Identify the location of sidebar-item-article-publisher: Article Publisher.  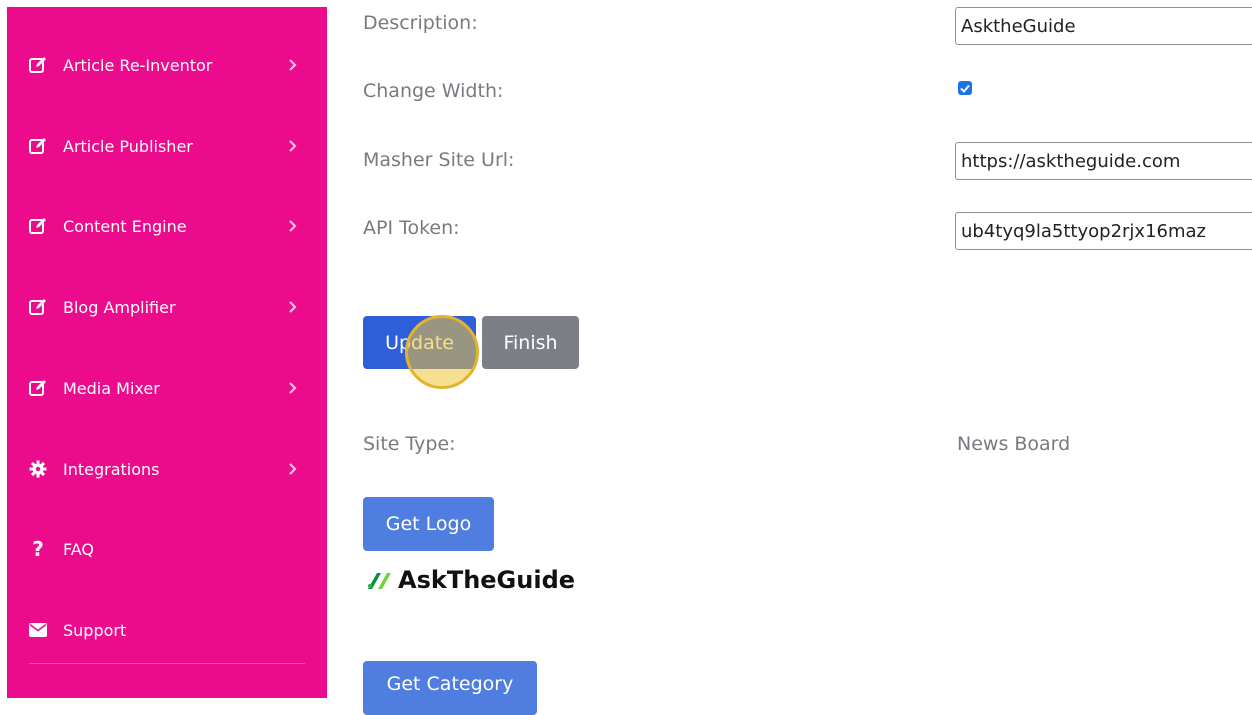
(167, 146).